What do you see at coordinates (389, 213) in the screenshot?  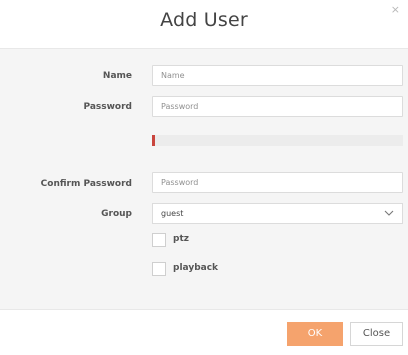 I see `chevron-down-icon` at bounding box center [389, 213].